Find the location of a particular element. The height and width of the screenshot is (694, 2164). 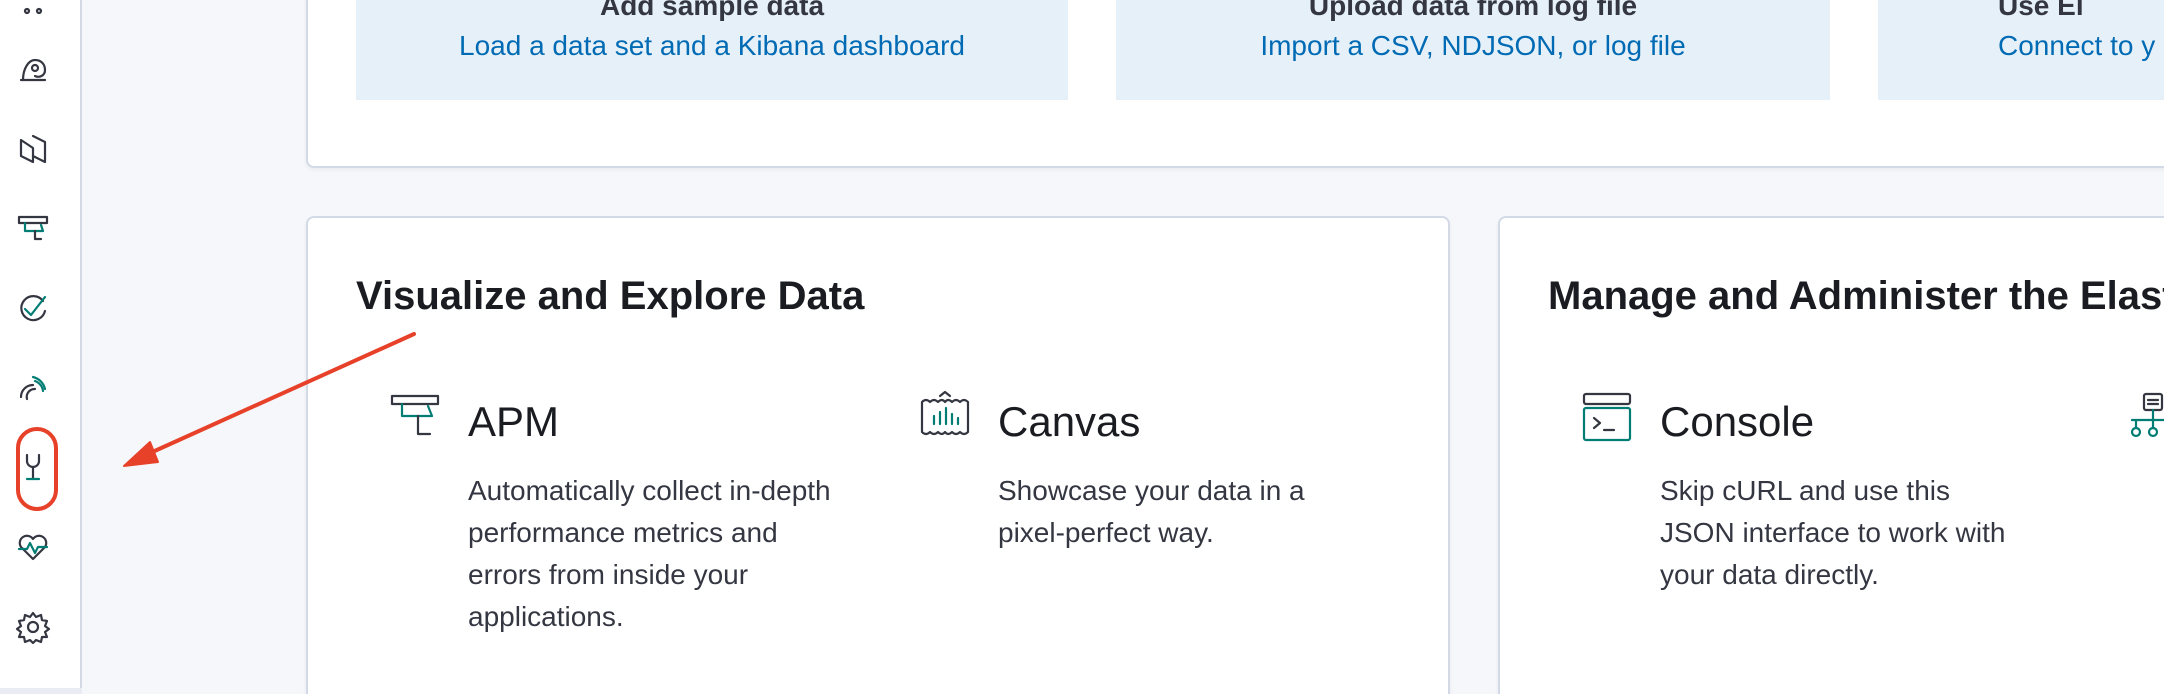

dots-icon is located at coordinates (33, 11).